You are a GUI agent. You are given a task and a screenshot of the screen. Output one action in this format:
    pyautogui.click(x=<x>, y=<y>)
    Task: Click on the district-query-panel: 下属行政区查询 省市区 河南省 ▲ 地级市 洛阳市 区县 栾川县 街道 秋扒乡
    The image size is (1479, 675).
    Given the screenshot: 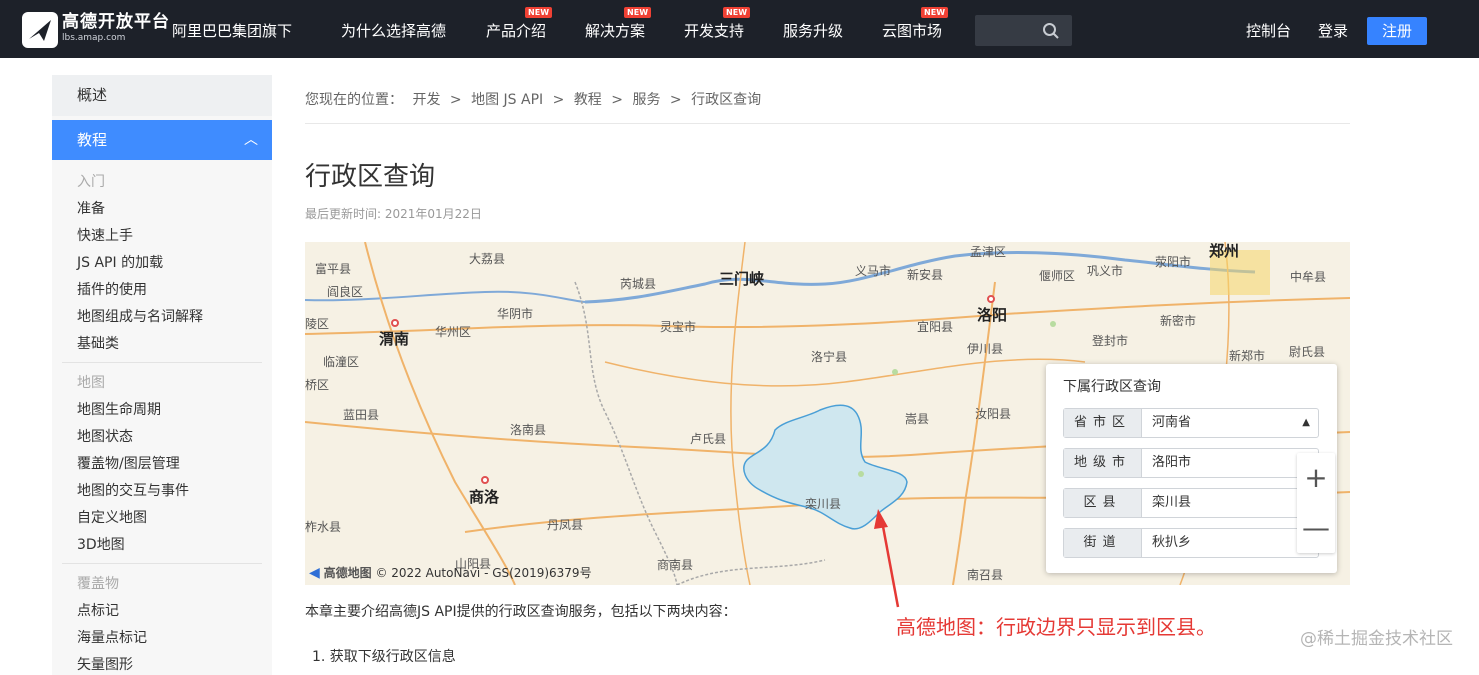 What is the action you would take?
    pyautogui.click(x=1191, y=468)
    